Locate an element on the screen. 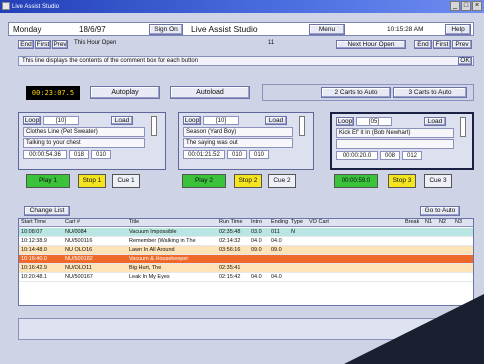  table-cell: 10:12:38.9 is located at coordinates (34, 241).